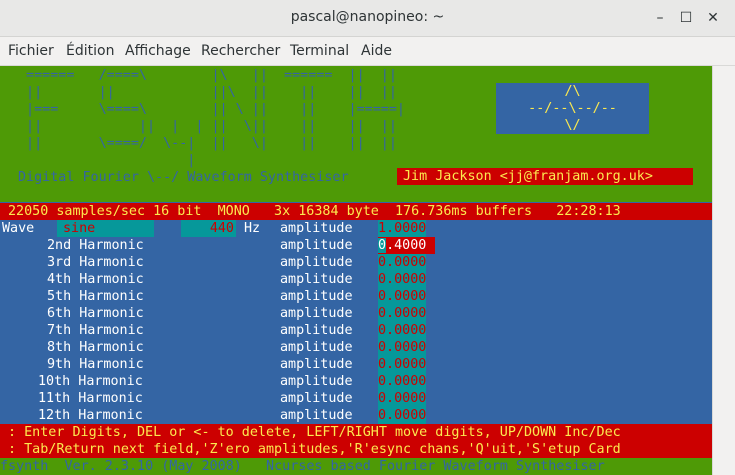 The height and width of the screenshot is (475, 735). What do you see at coordinates (95, 313) in the screenshot?
I see `harmonic-label: 6th Harmonic` at bounding box center [95, 313].